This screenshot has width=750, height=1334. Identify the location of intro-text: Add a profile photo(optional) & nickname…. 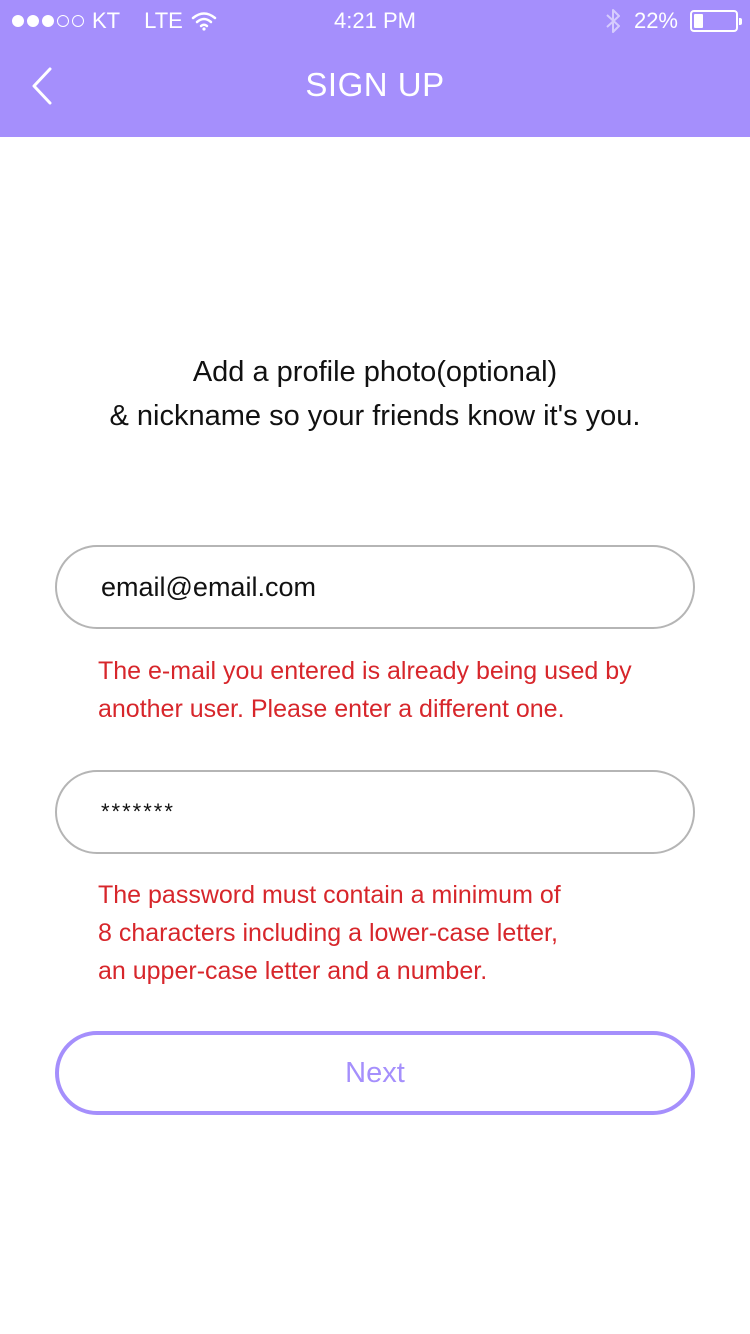
(375, 394).